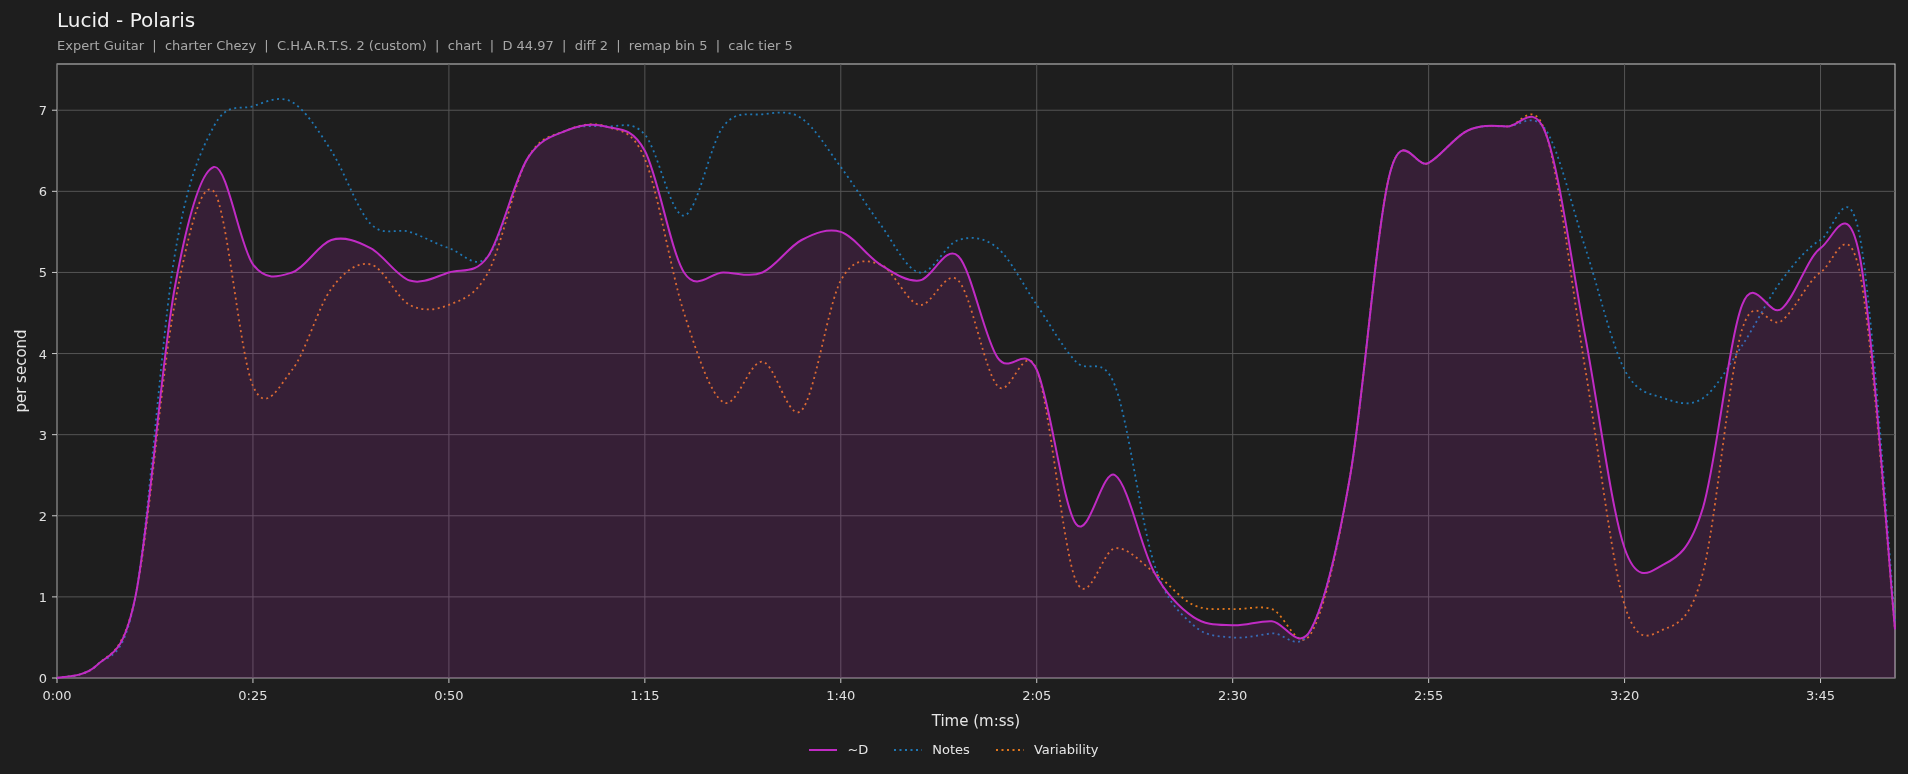 The image size is (1908, 774). I want to click on x-tick-label: 2:55, so click(1429, 695).